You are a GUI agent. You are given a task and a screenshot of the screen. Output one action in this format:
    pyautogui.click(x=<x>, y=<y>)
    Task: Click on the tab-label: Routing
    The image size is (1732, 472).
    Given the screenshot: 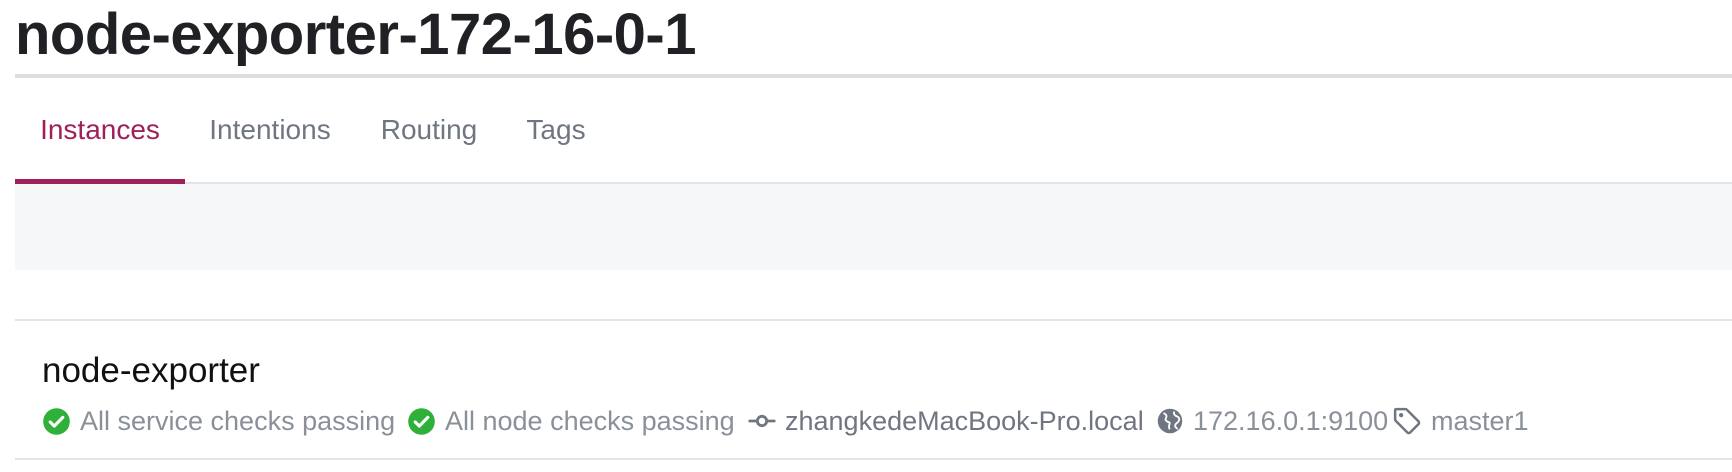 What is the action you would take?
    pyautogui.click(x=429, y=129)
    